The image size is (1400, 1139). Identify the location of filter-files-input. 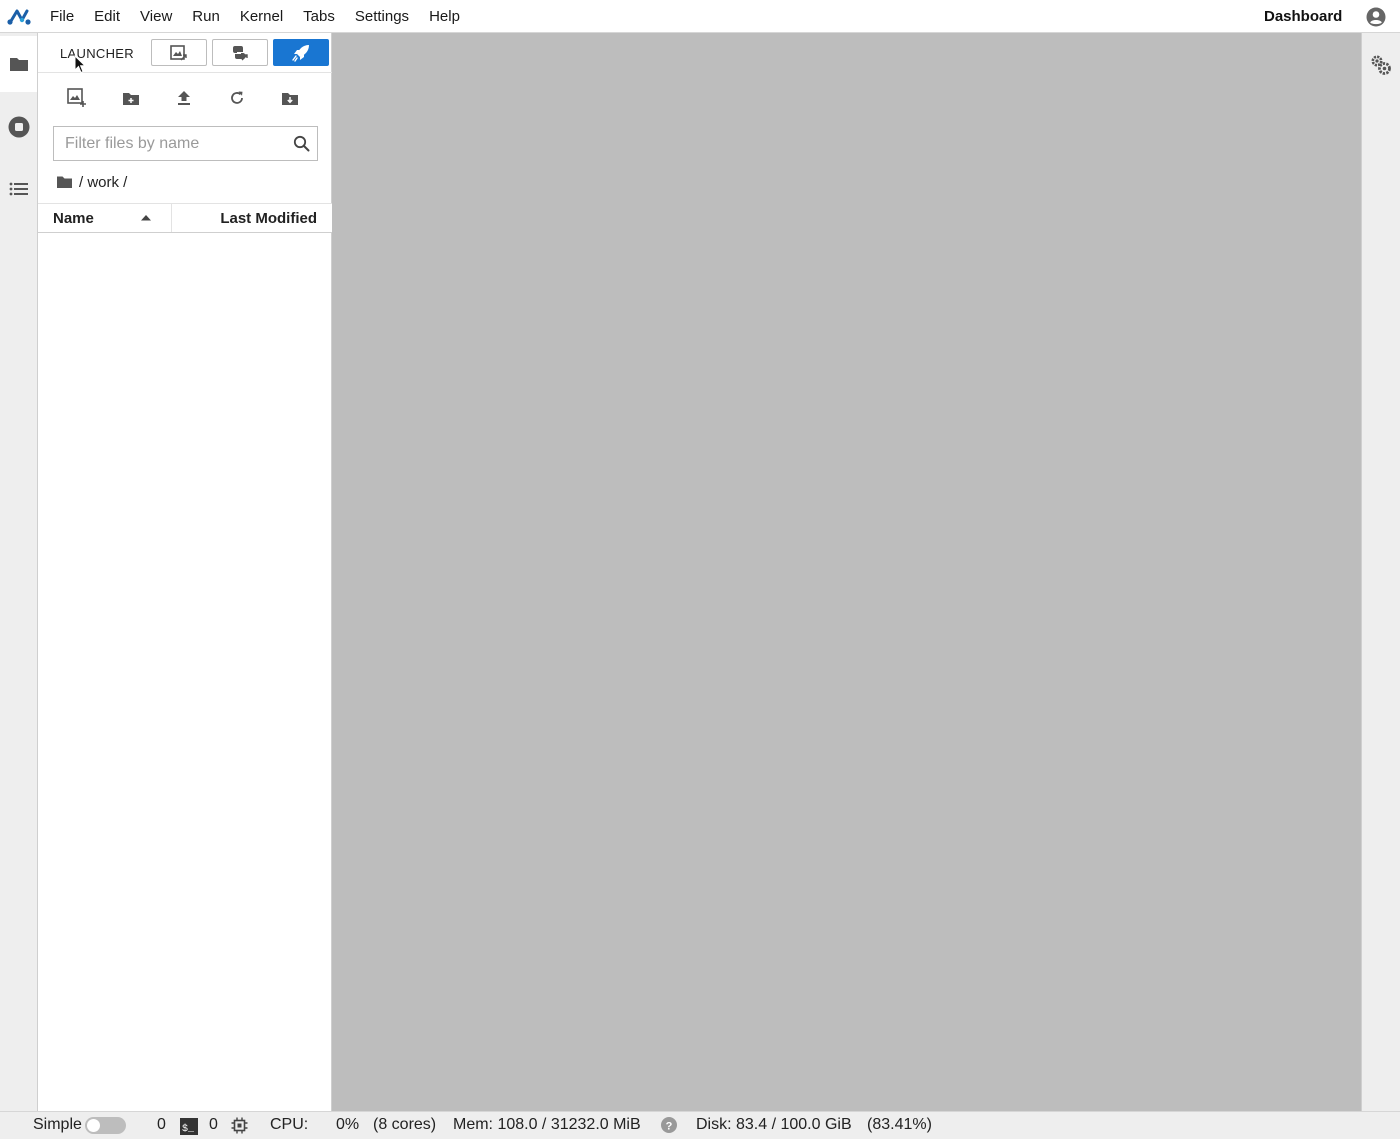
(170, 143).